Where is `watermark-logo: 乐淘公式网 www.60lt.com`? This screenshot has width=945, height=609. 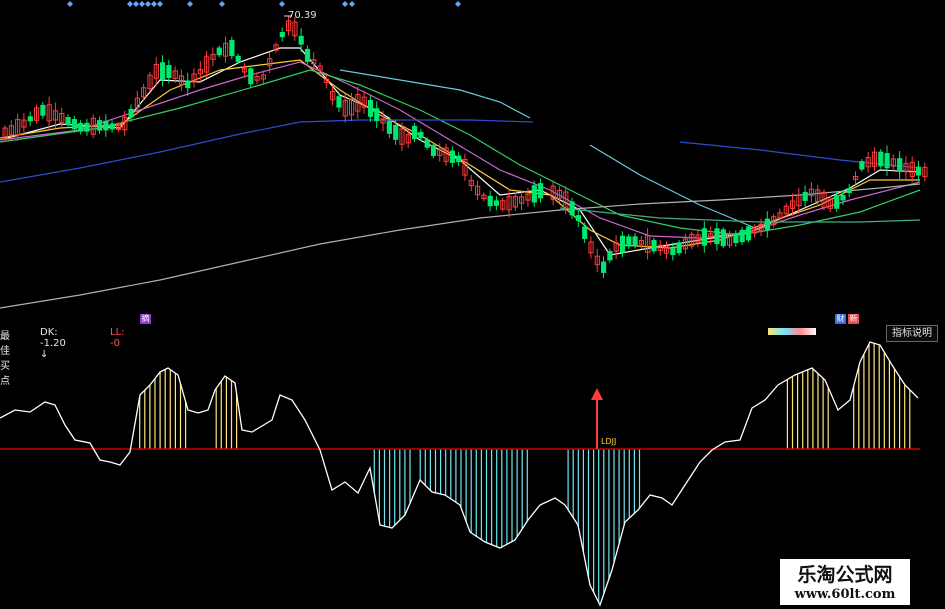
watermark-logo: 乐淘公式网 www.60lt.com is located at coordinates (845, 582).